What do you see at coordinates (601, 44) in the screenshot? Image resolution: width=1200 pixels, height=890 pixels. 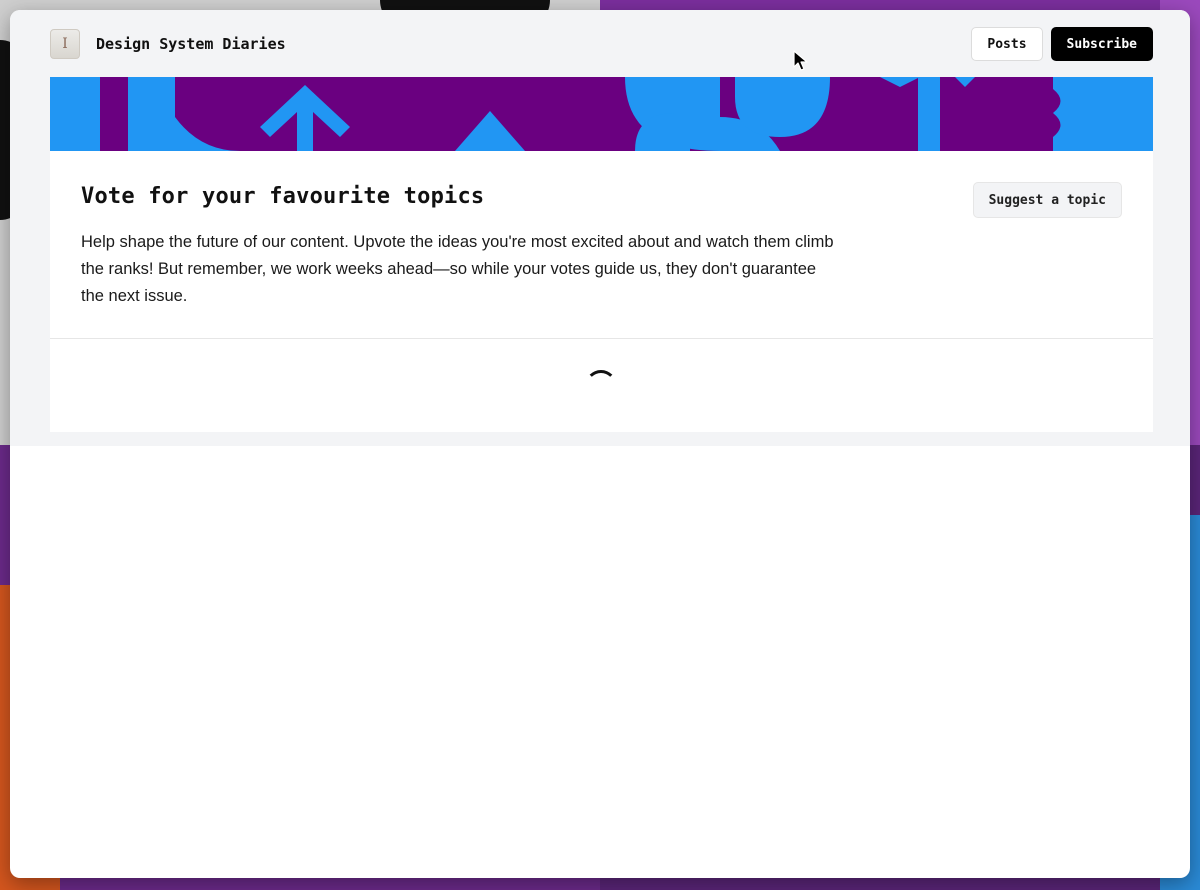 I see `site-header: I Design System Diaries Posts Subscribe` at bounding box center [601, 44].